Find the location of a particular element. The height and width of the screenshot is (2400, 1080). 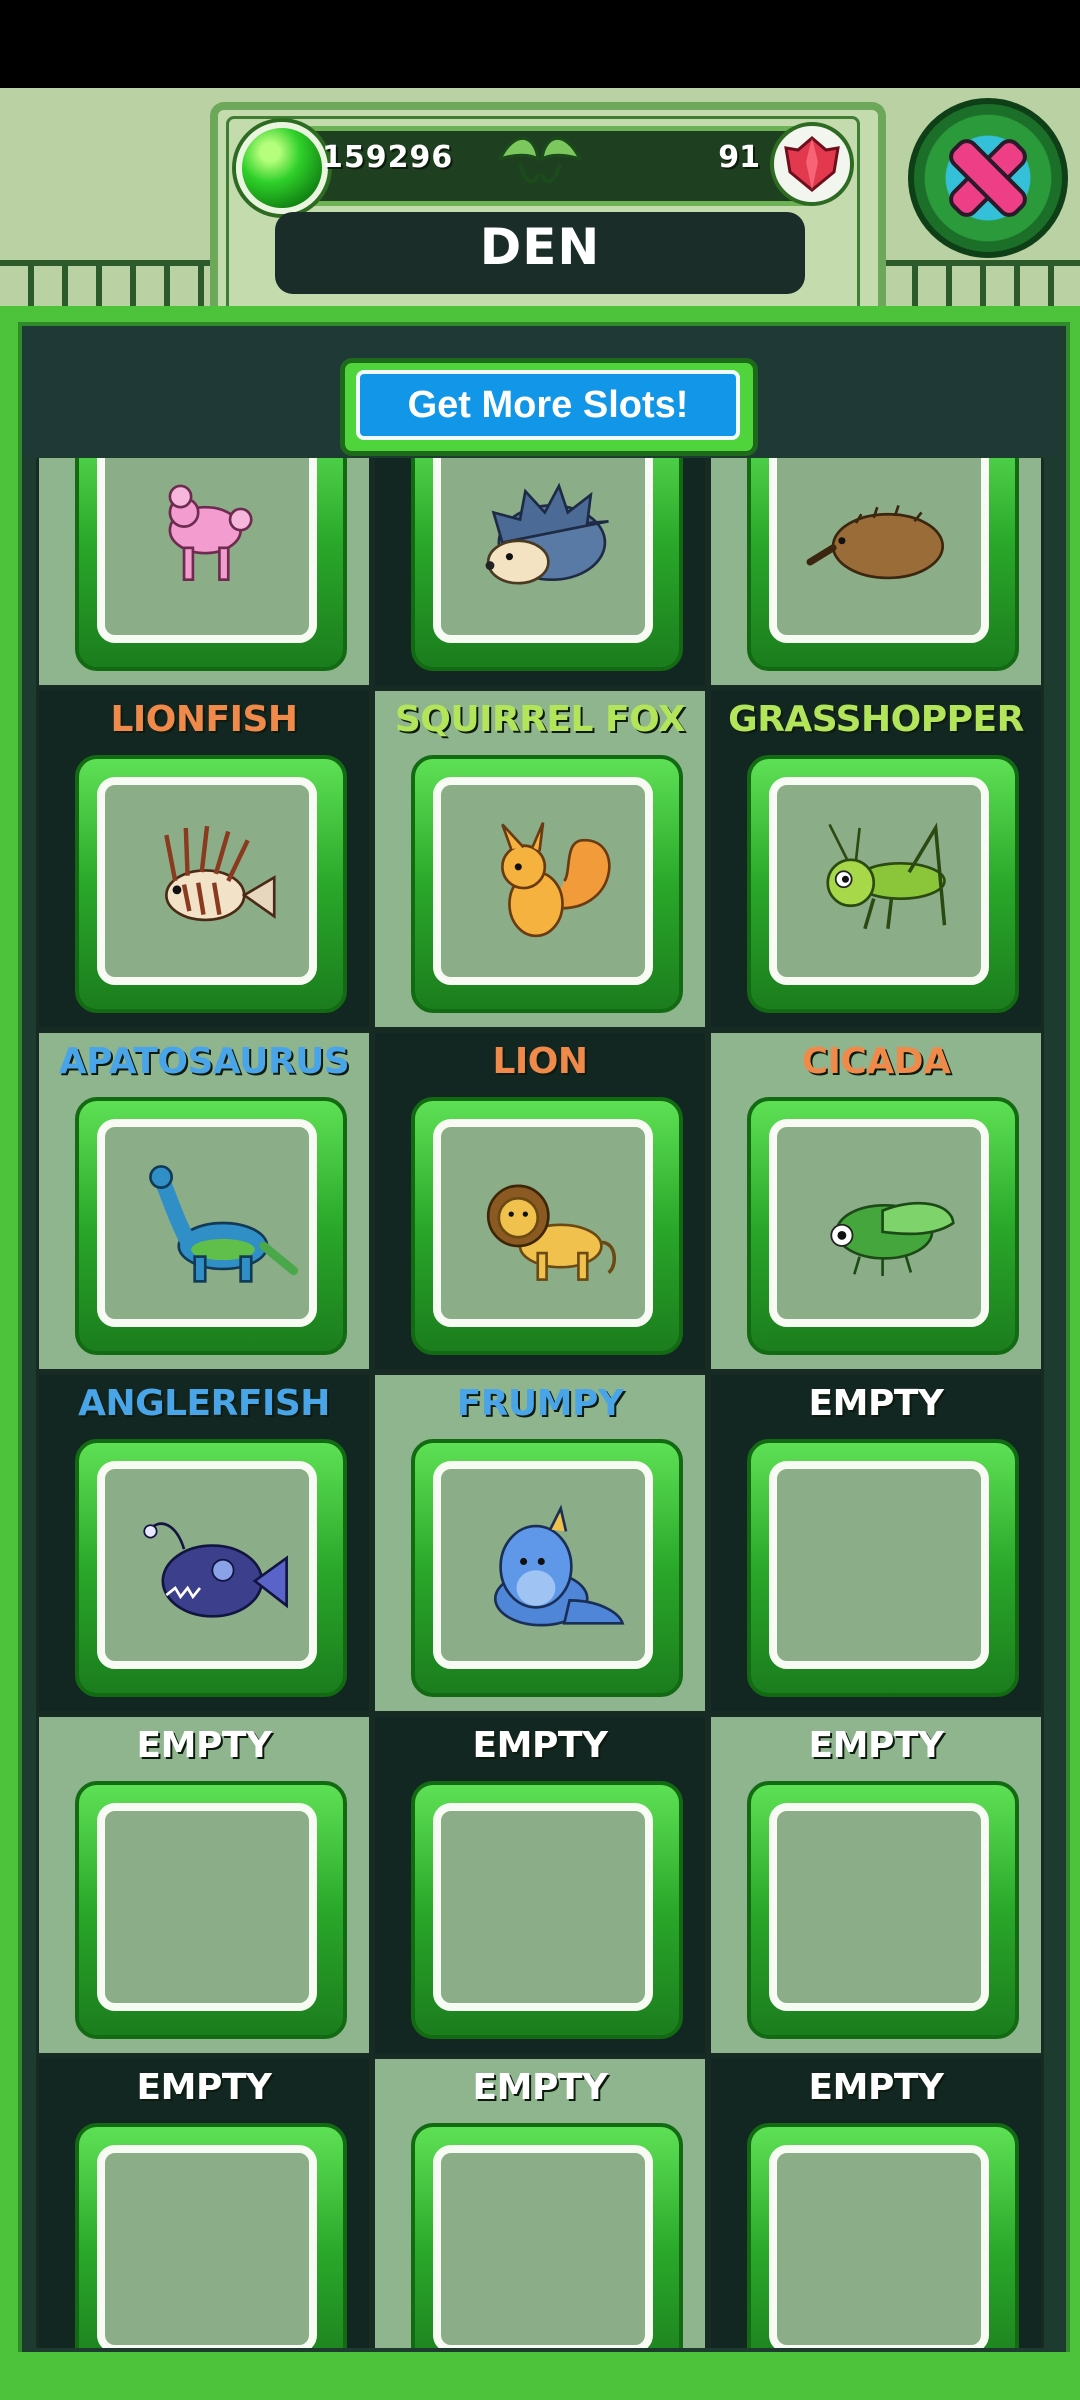

slot-label: ANGLERFISH is located at coordinates (204, 1403).